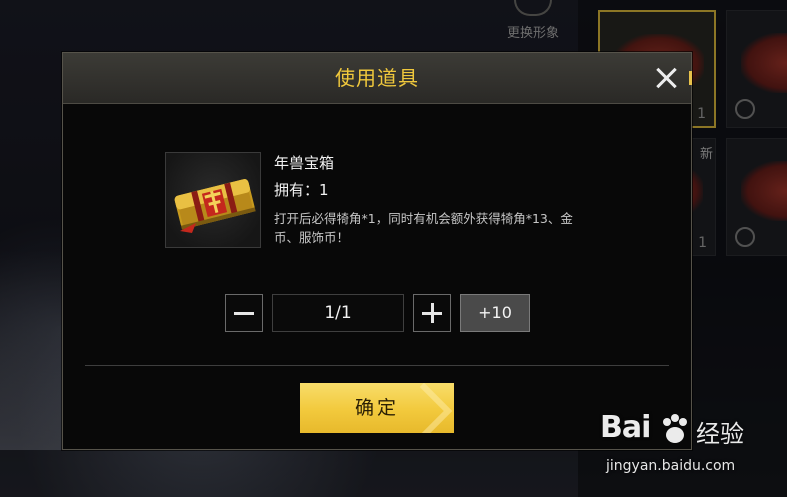 The width and height of the screenshot is (787, 497). Describe the element at coordinates (675, 428) in the screenshot. I see `paw-icon` at that location.